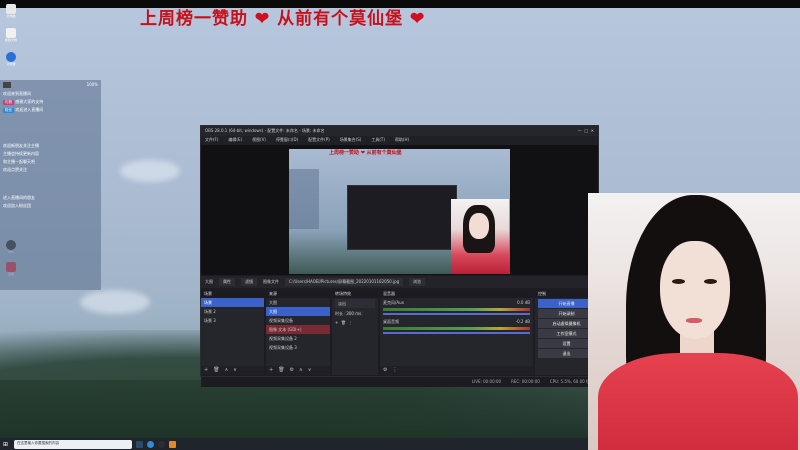 The width and height of the screenshot is (800, 450). What do you see at coordinates (522, 321) in the screenshot?
I see `channel-db: -0.2 dB` at bounding box center [522, 321].